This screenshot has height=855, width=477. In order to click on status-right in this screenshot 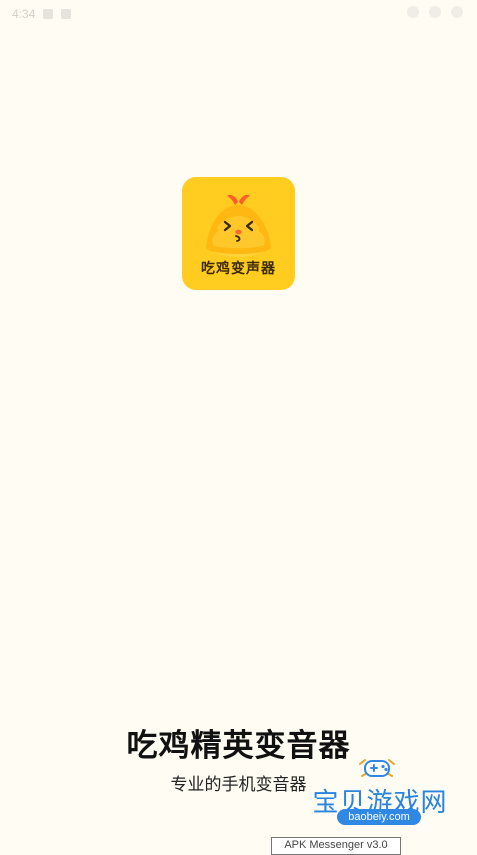, I will do `click(435, 12)`.